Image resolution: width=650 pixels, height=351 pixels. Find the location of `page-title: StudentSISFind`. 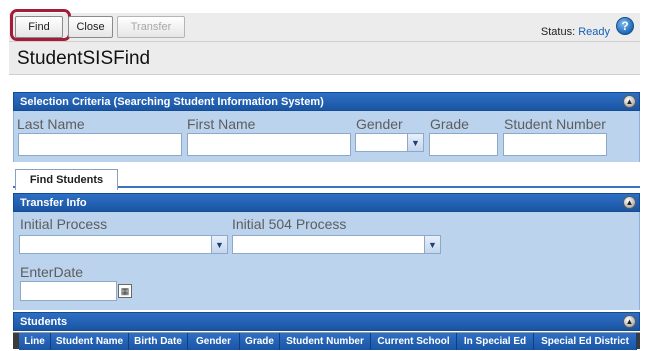

page-title: StudentSISFind is located at coordinates (84, 58).